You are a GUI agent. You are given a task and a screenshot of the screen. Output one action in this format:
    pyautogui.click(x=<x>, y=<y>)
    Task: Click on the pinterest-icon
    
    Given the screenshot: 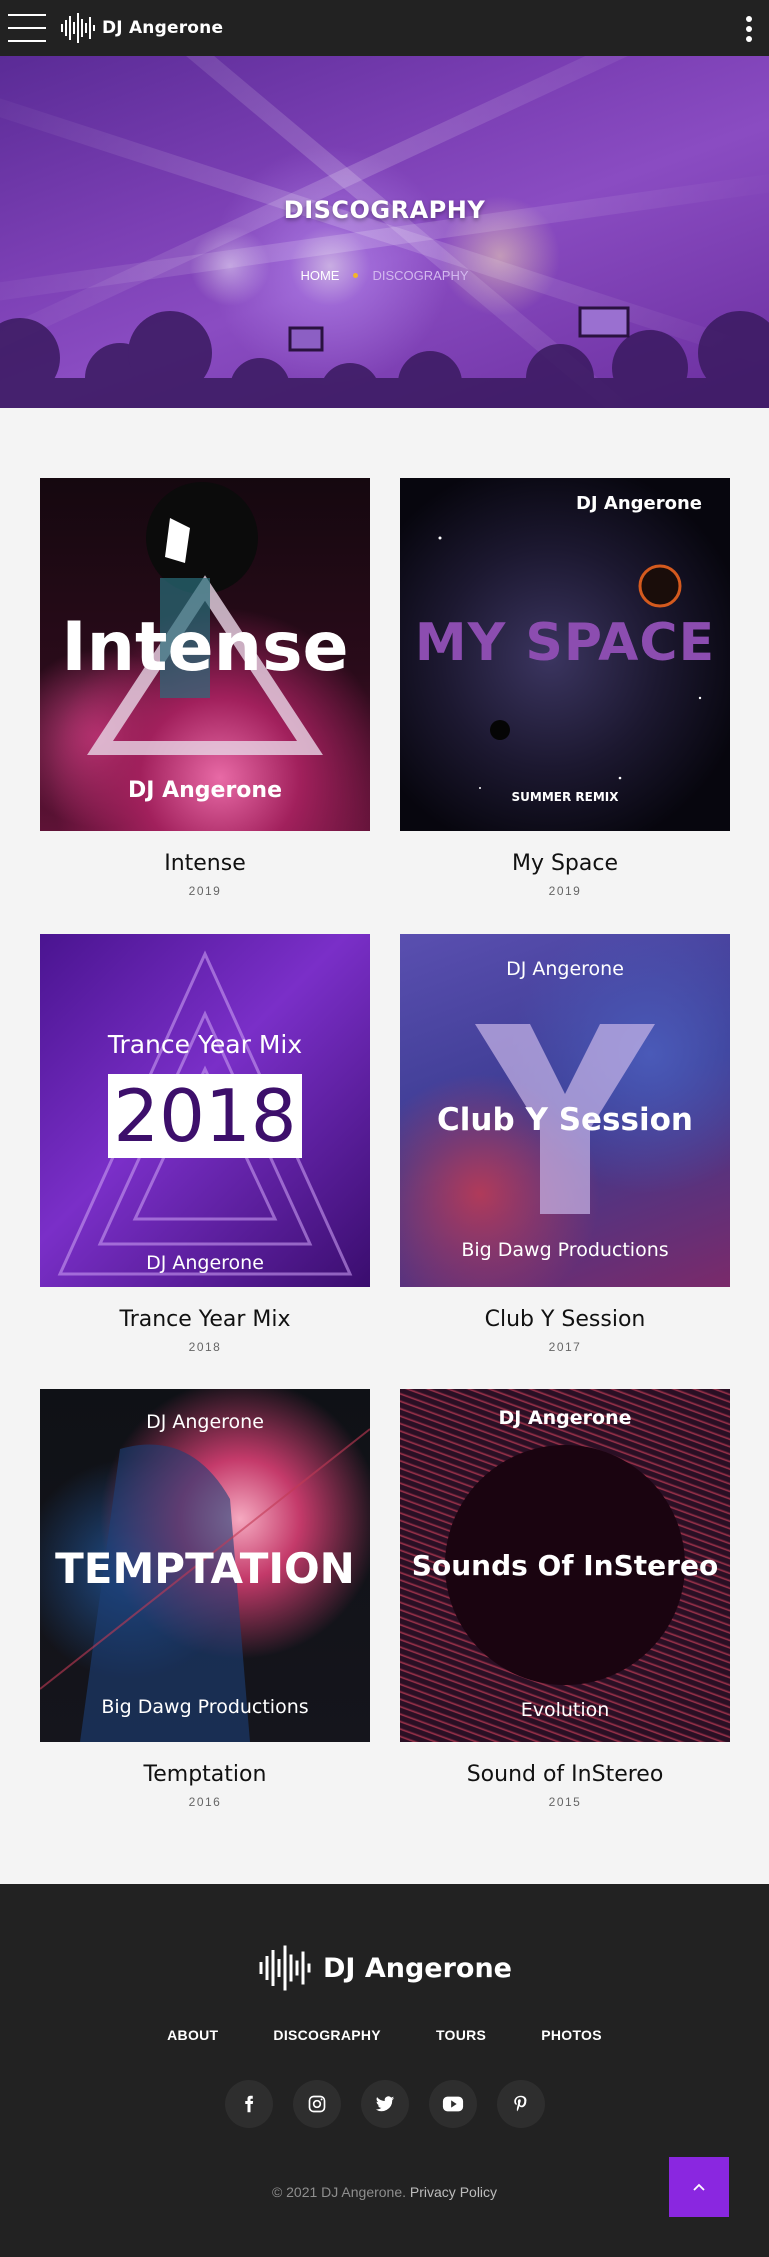 What is the action you would take?
    pyautogui.click(x=520, y=2104)
    